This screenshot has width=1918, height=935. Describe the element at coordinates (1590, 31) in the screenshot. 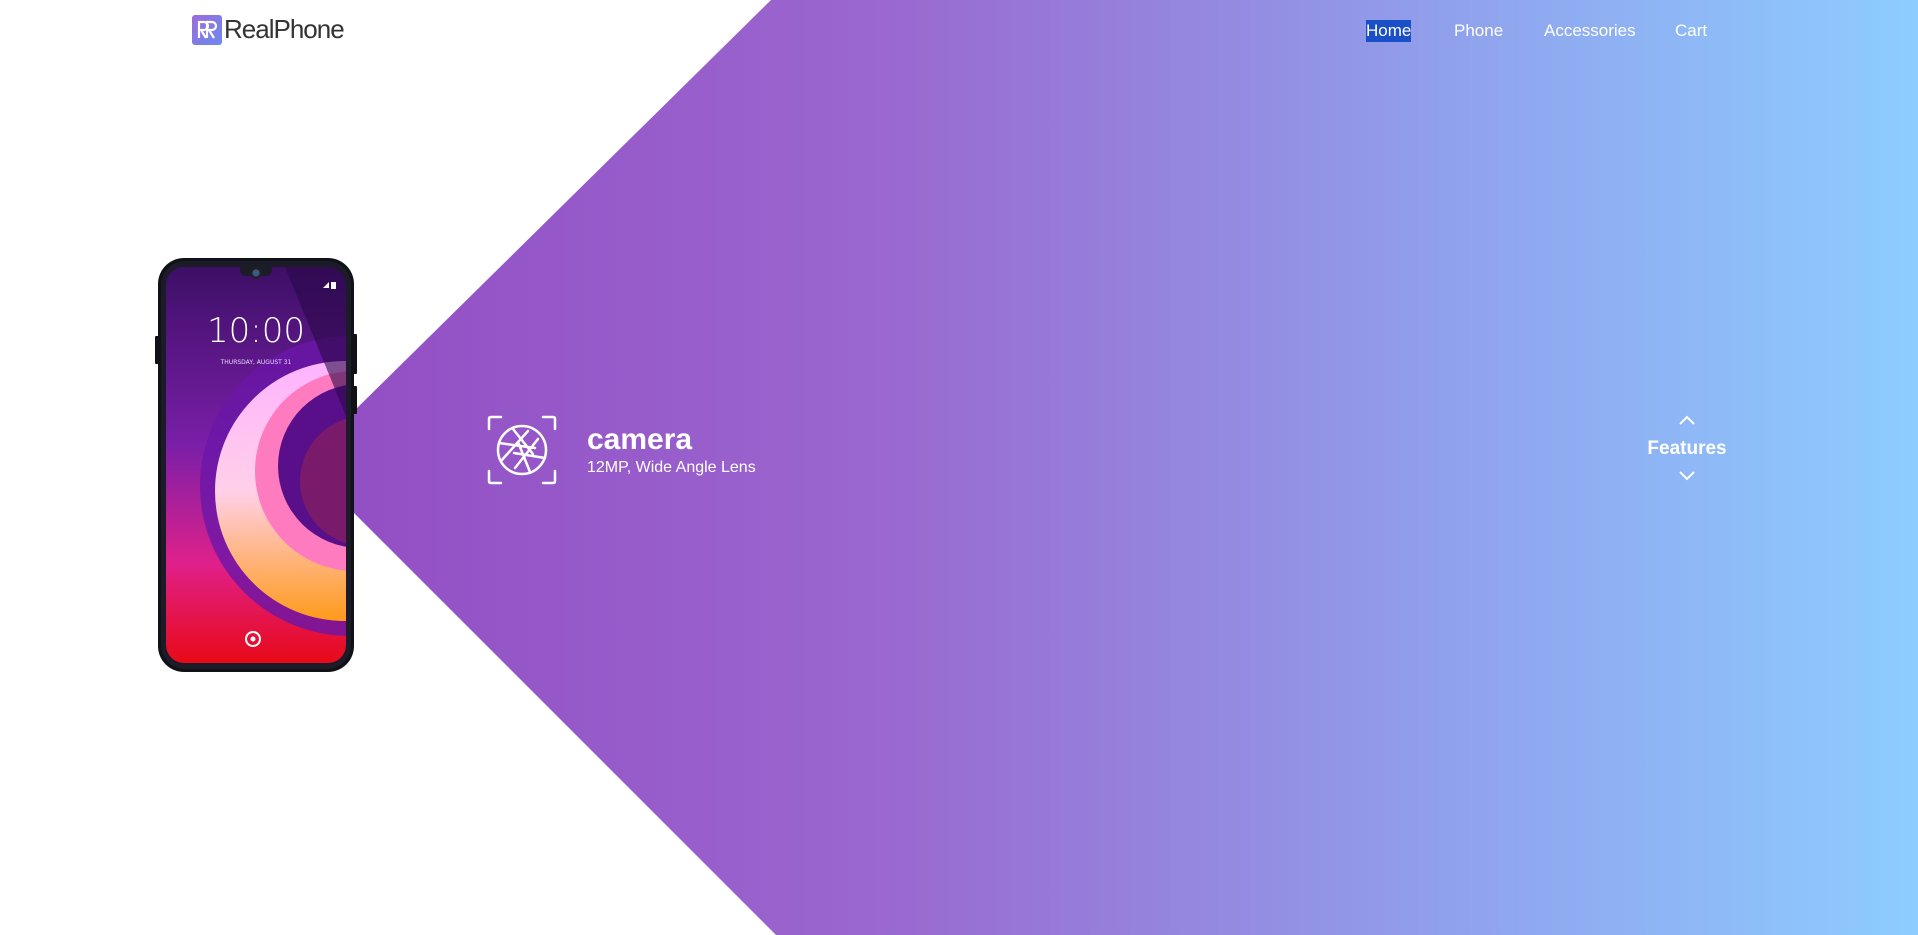

I see `nav-accessories-link: Accessories` at that location.